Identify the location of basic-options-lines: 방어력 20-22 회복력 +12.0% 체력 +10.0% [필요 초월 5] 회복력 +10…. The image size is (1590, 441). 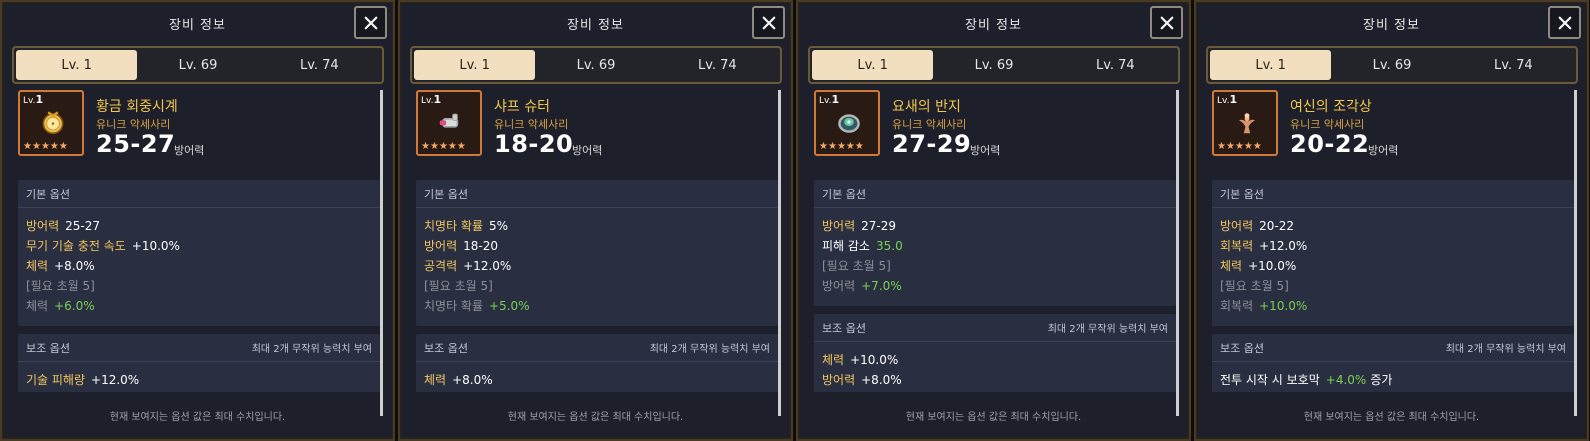
(1393, 267).